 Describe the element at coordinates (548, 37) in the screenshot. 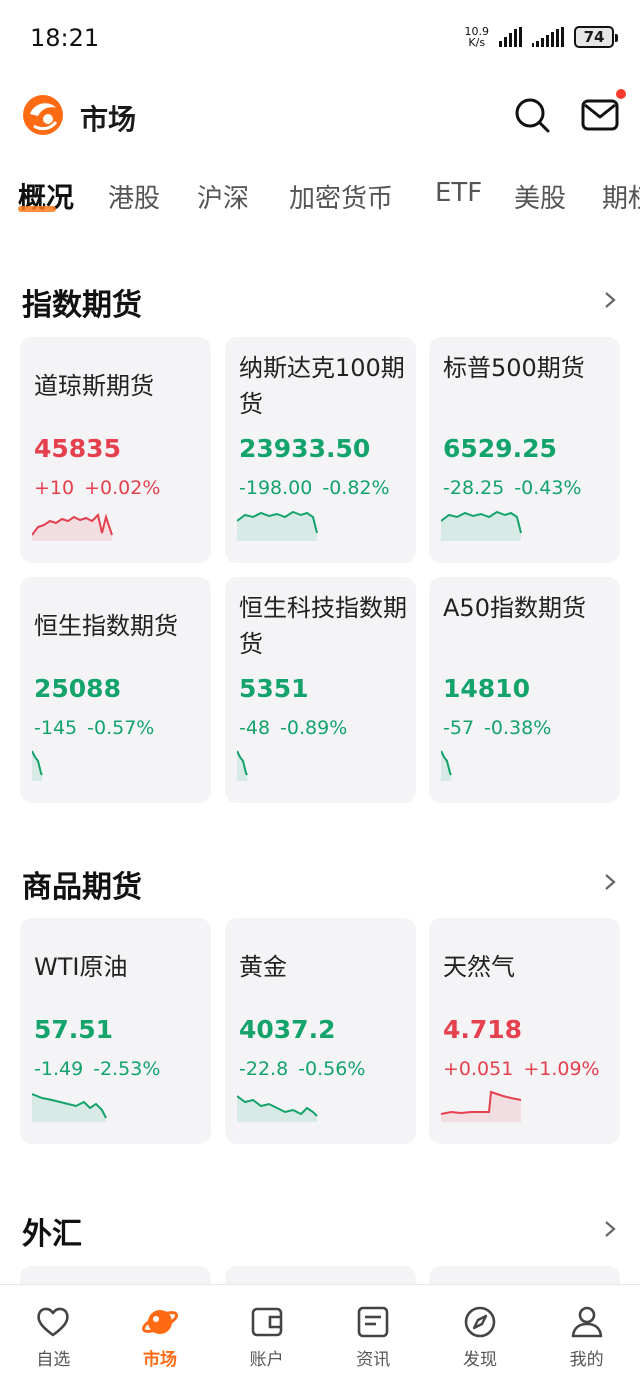

I see `signal-2-icon` at that location.